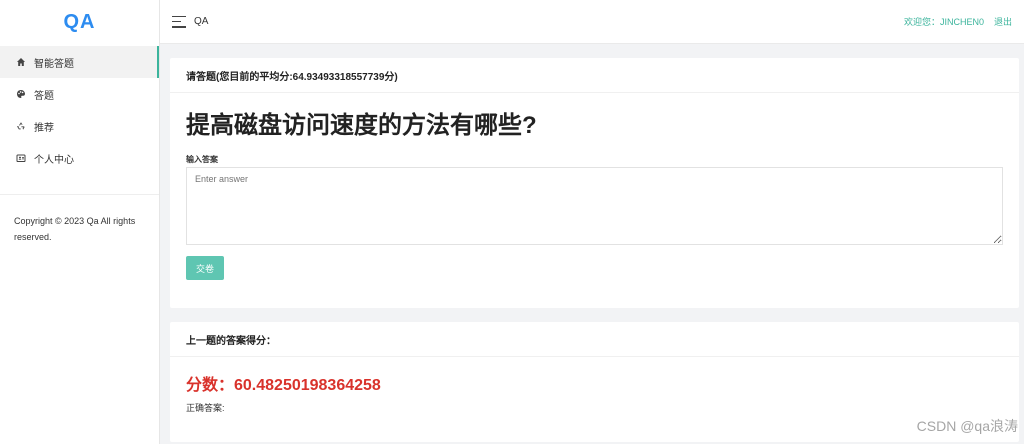 The height and width of the screenshot is (444, 1024). What do you see at coordinates (594, 75) in the screenshot?
I see `quiz-card-header: 请答题(您目前的平均分:64.93493318557739分)` at bounding box center [594, 75].